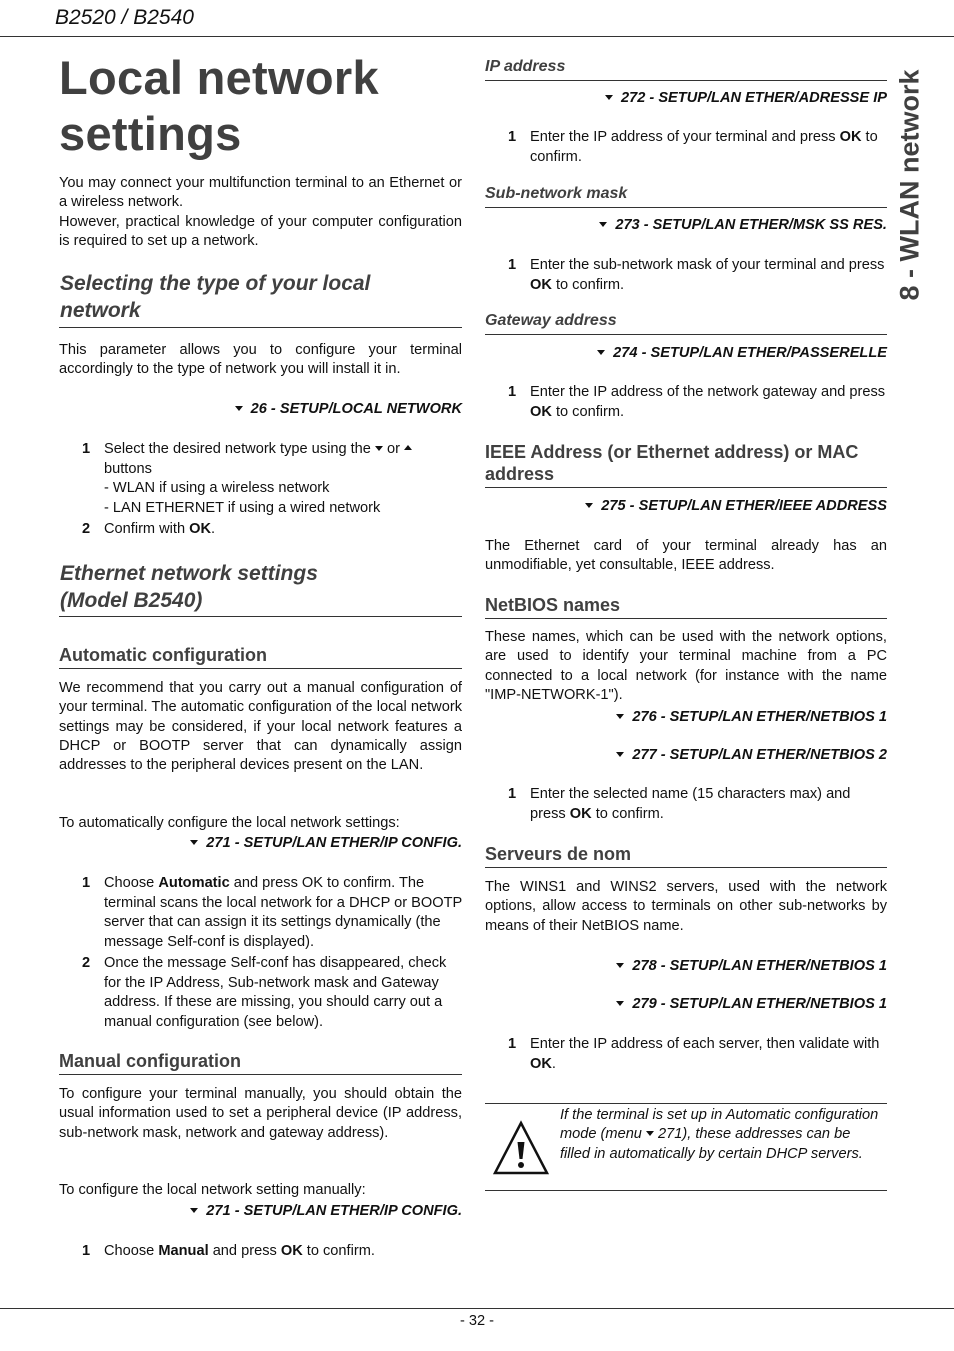 This screenshot has height=1351, width=954. Describe the element at coordinates (260, 1211) in the screenshot. I see `menu-path-271: 271 - SETUP/LAN ETHER/IP CONFIG.` at that location.